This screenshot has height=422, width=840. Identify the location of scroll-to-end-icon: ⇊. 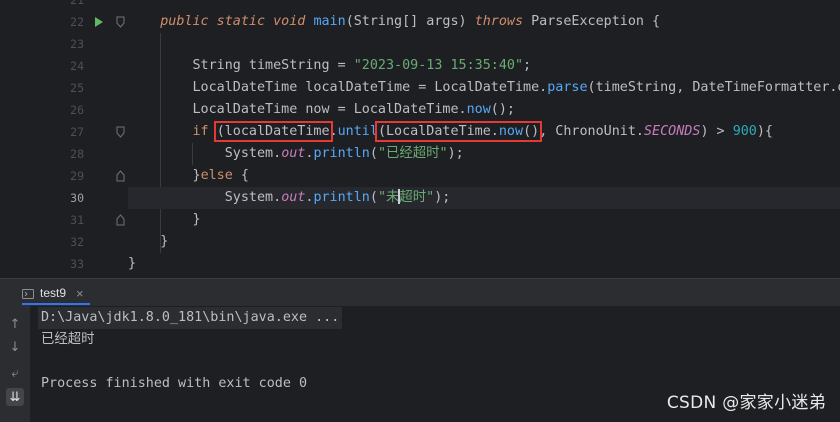
(15, 397).